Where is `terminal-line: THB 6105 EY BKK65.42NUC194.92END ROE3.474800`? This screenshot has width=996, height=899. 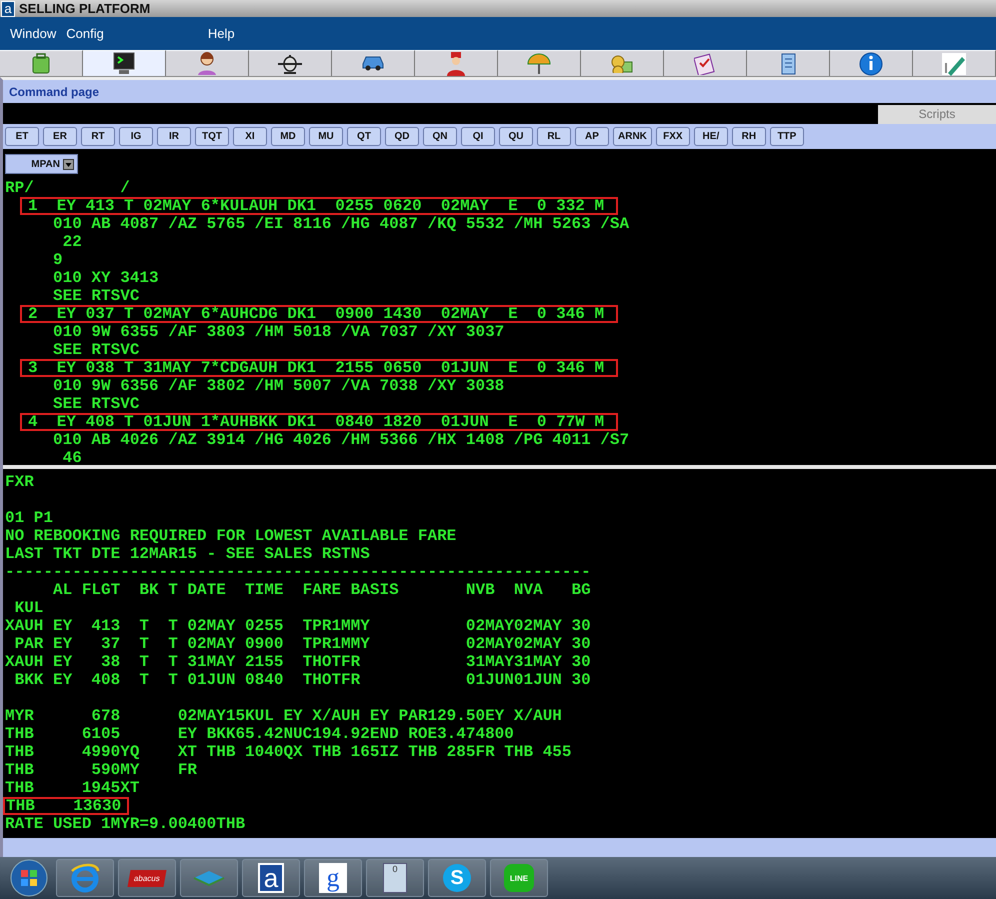
terminal-line: THB 6105 EY BKK65.42NUC194.92END ROE3.474800 is located at coordinates (260, 734).